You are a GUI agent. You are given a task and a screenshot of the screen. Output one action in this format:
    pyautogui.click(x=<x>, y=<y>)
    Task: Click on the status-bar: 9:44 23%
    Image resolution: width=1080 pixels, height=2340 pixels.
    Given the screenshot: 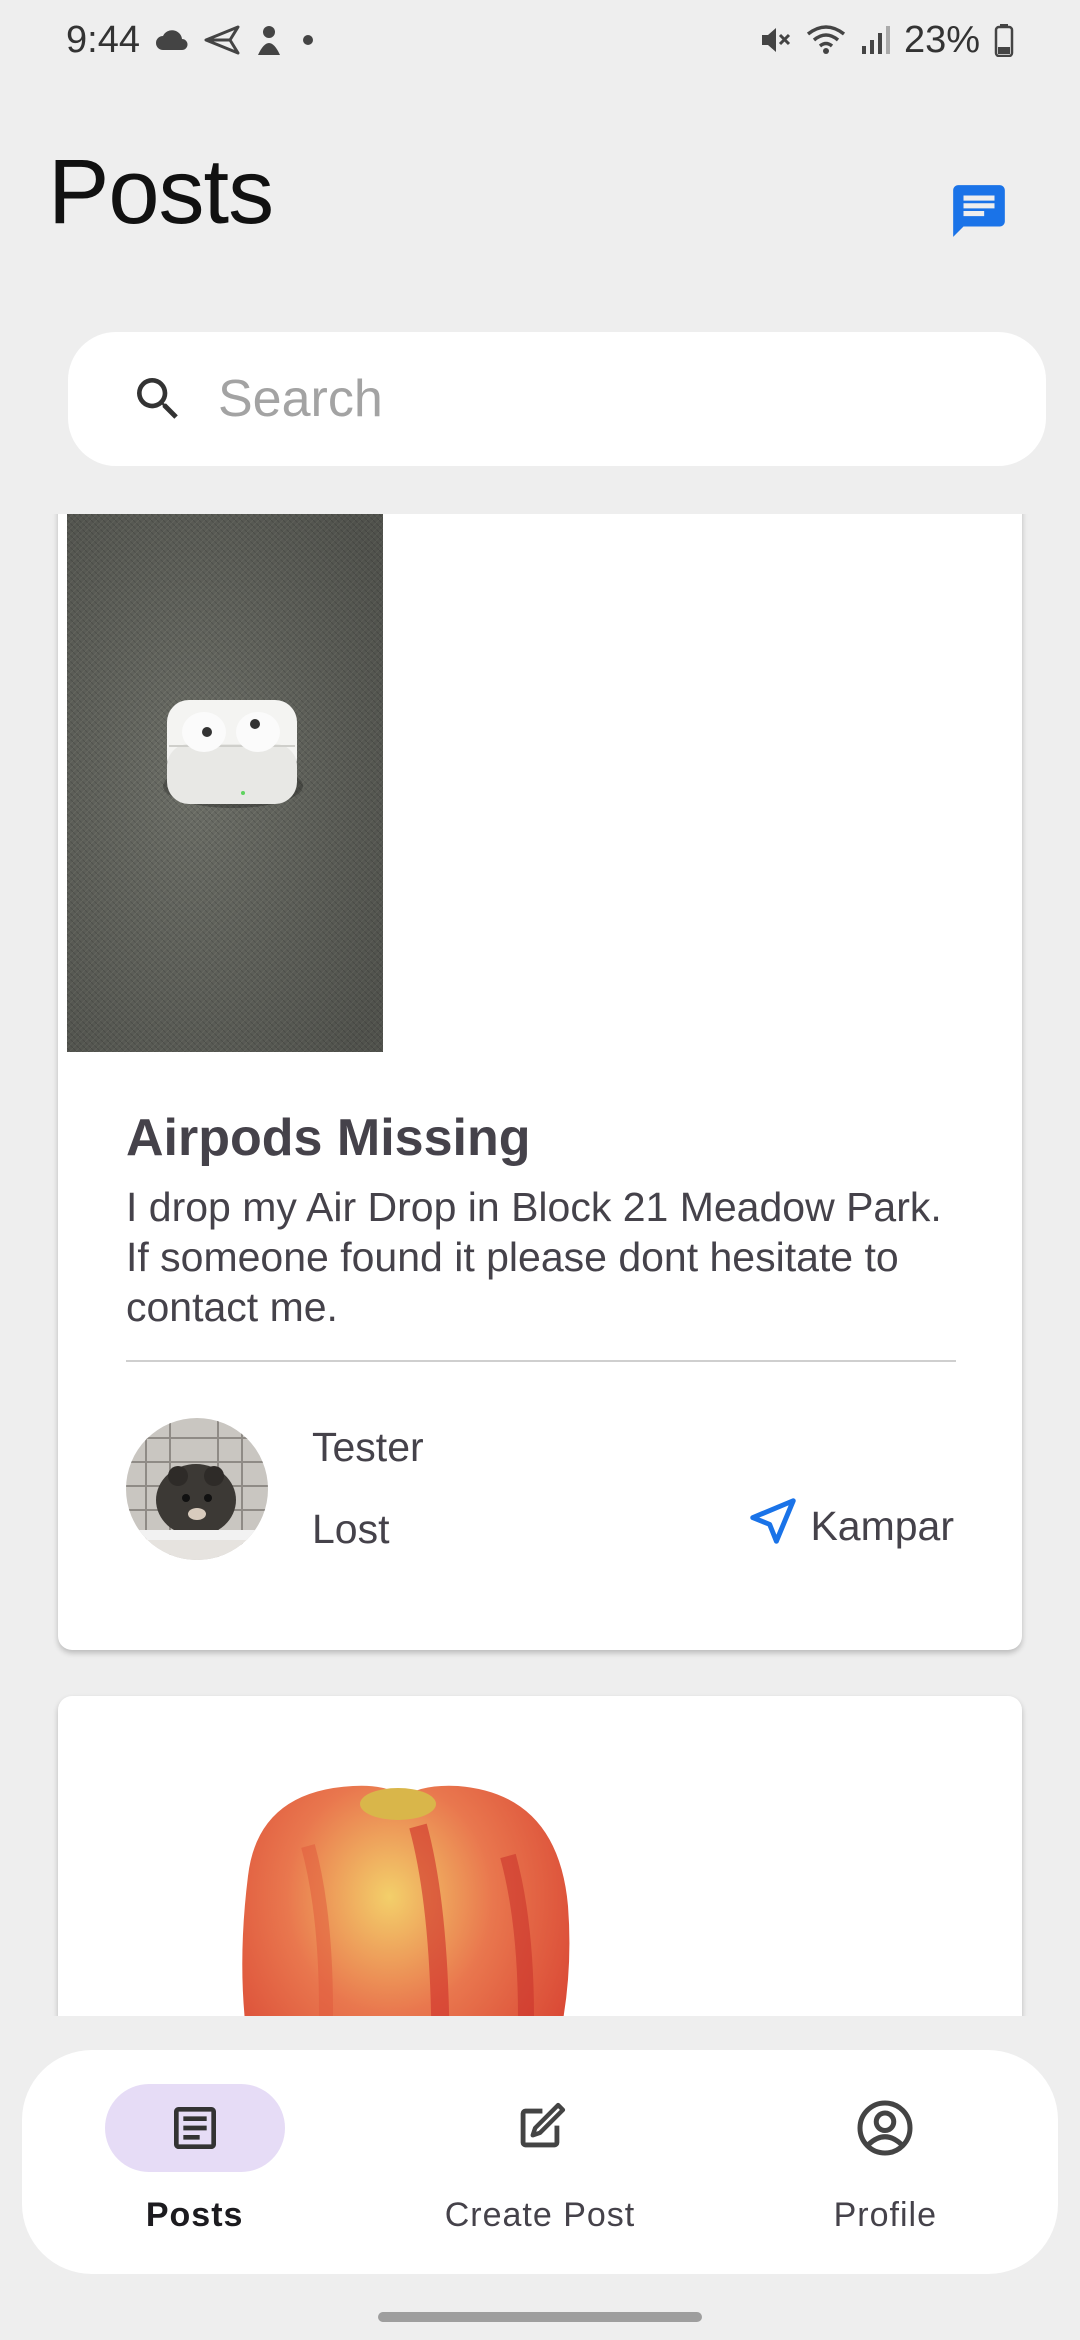 What is the action you would take?
    pyautogui.click(x=540, y=40)
    